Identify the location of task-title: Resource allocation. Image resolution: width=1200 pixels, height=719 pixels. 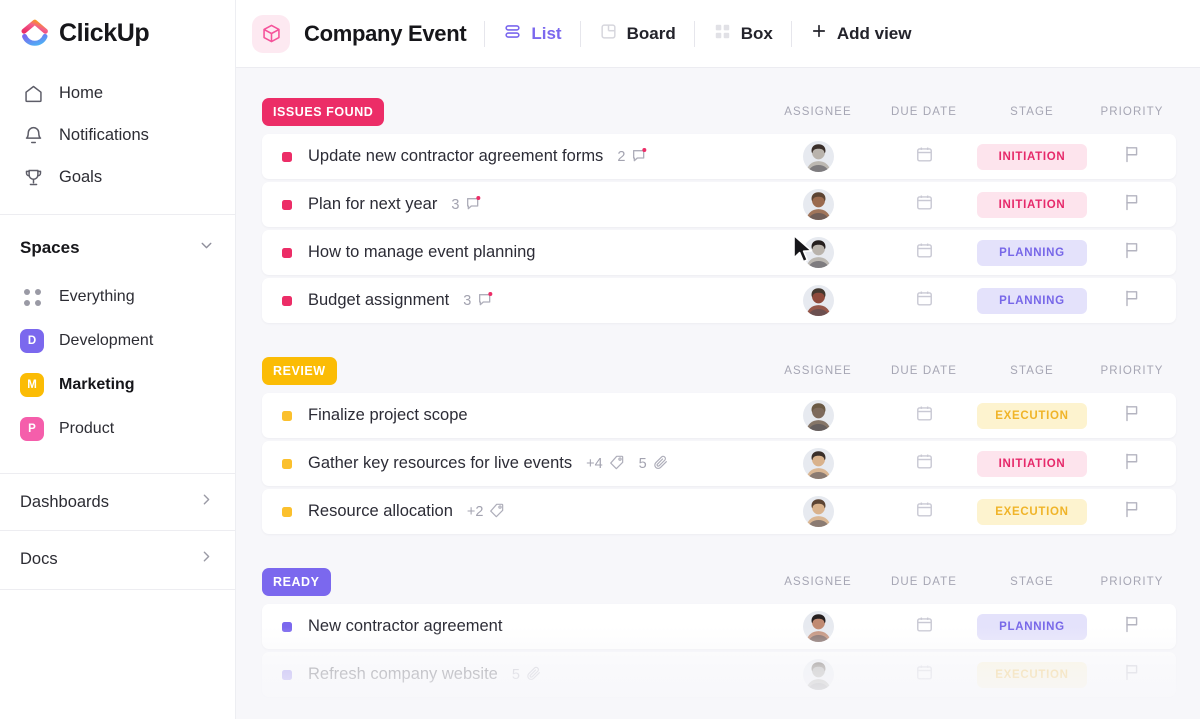
(380, 511).